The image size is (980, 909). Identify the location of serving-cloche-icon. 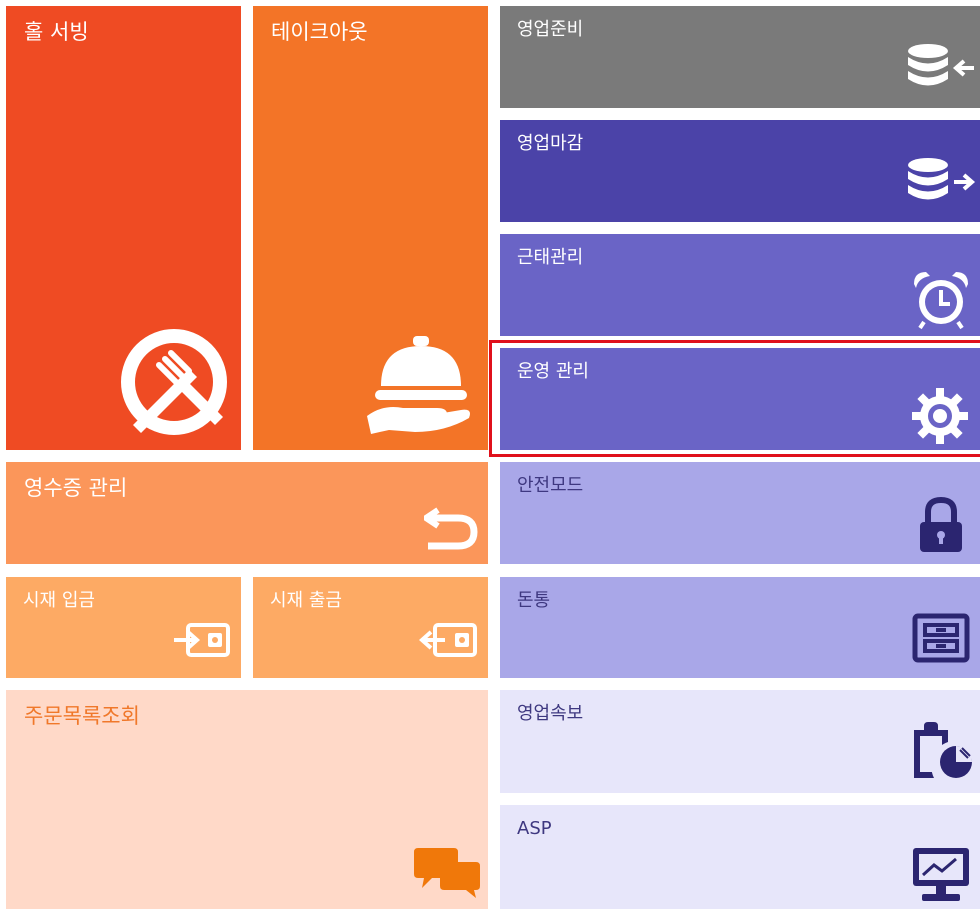
(418, 385).